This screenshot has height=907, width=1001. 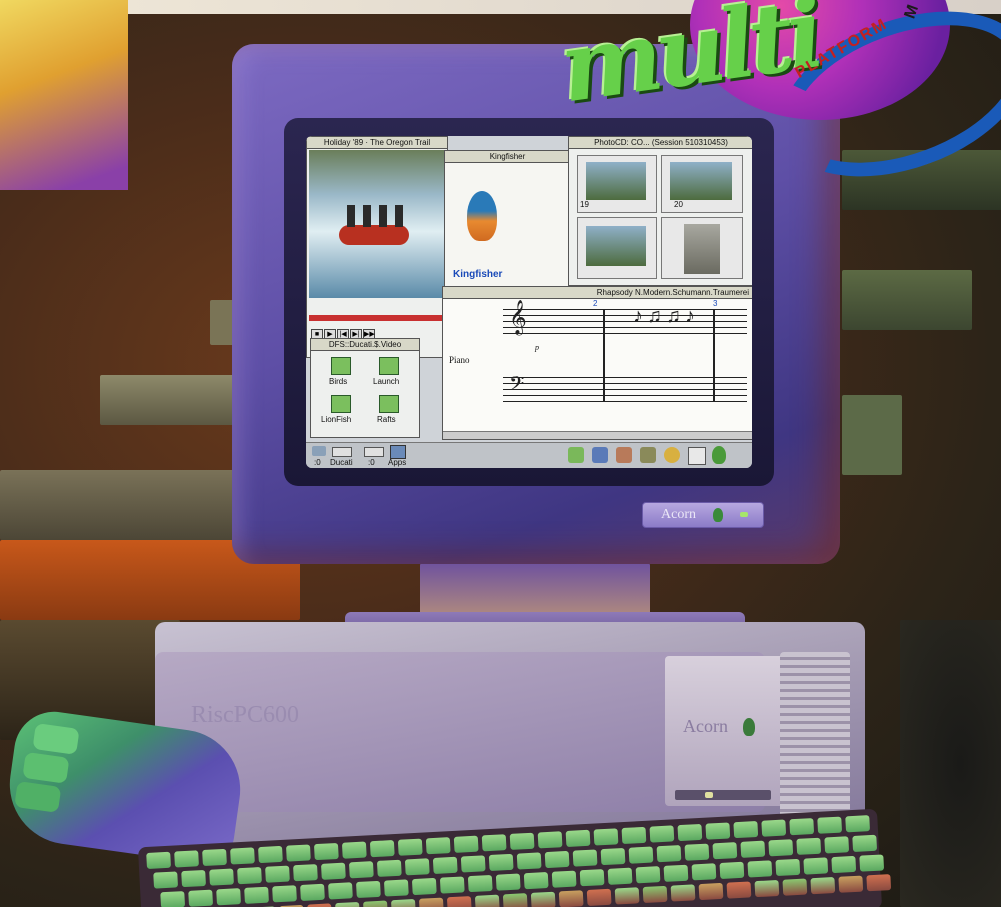 What do you see at coordinates (56, 738) in the screenshot?
I see `mouse-button-left` at bounding box center [56, 738].